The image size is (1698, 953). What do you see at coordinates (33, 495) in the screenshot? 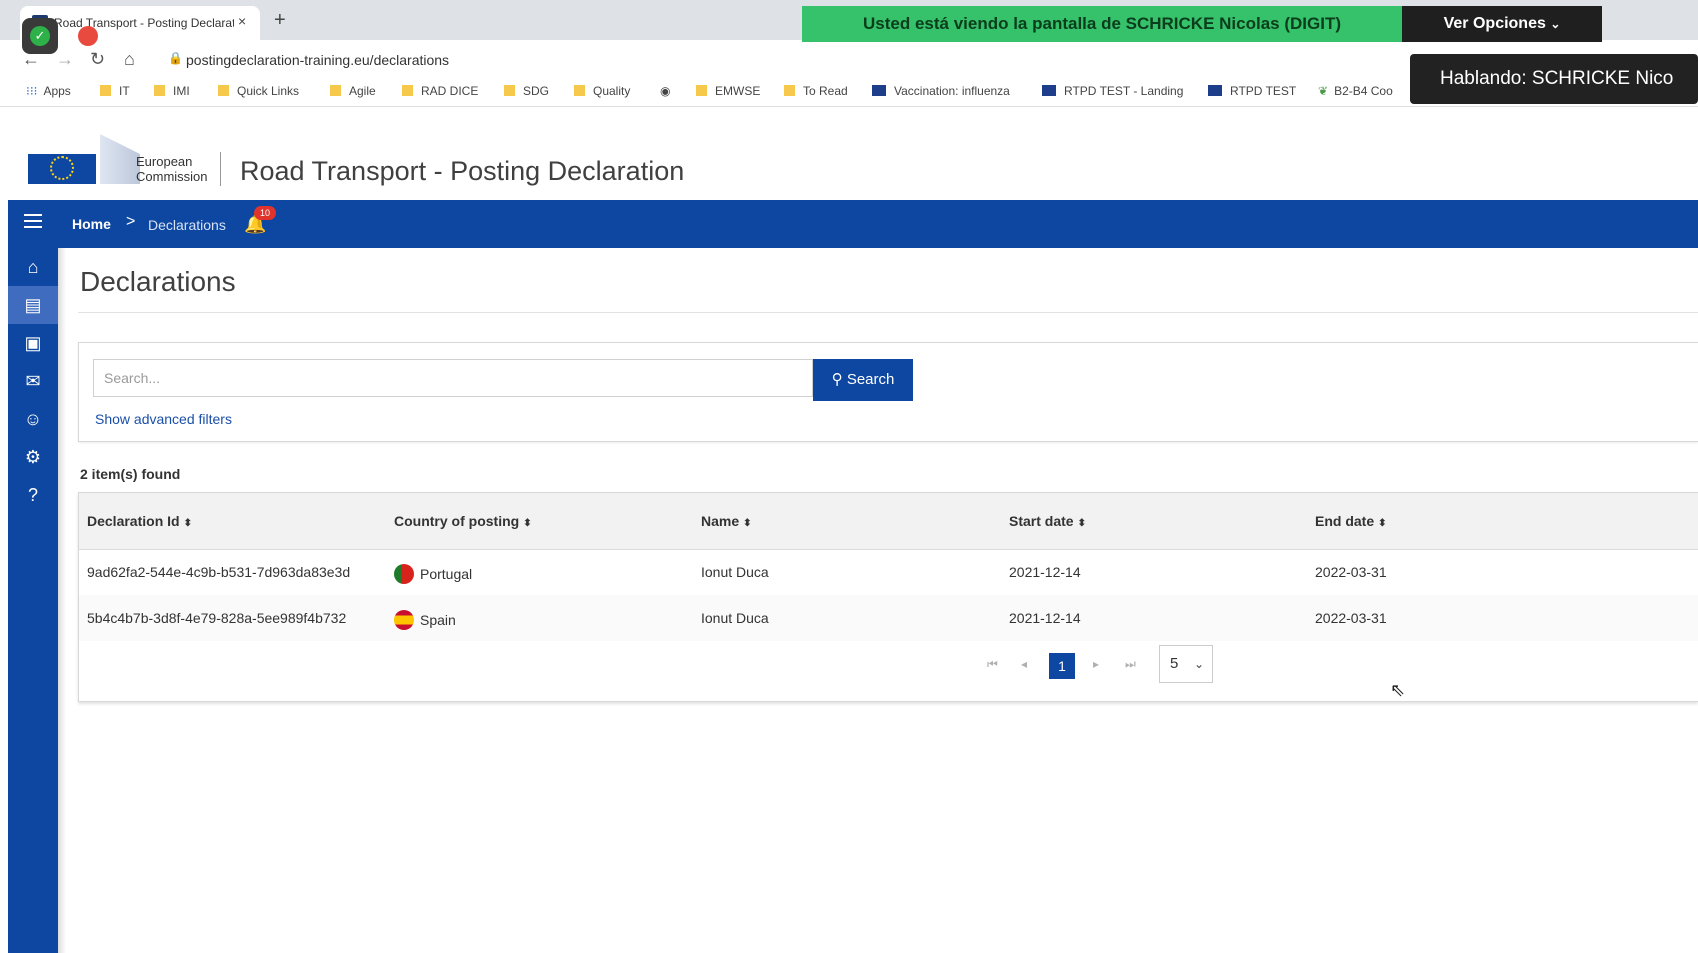
I see `sidebar-help-icon: ?` at bounding box center [33, 495].